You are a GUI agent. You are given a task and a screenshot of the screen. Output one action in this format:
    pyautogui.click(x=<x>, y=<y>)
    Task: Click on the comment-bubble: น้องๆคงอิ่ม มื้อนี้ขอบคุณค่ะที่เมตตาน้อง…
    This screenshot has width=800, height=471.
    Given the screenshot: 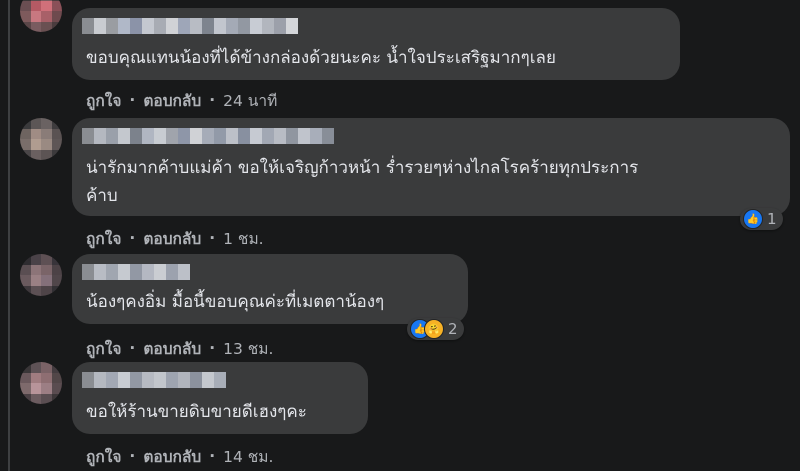 What is the action you would take?
    pyautogui.click(x=270, y=289)
    